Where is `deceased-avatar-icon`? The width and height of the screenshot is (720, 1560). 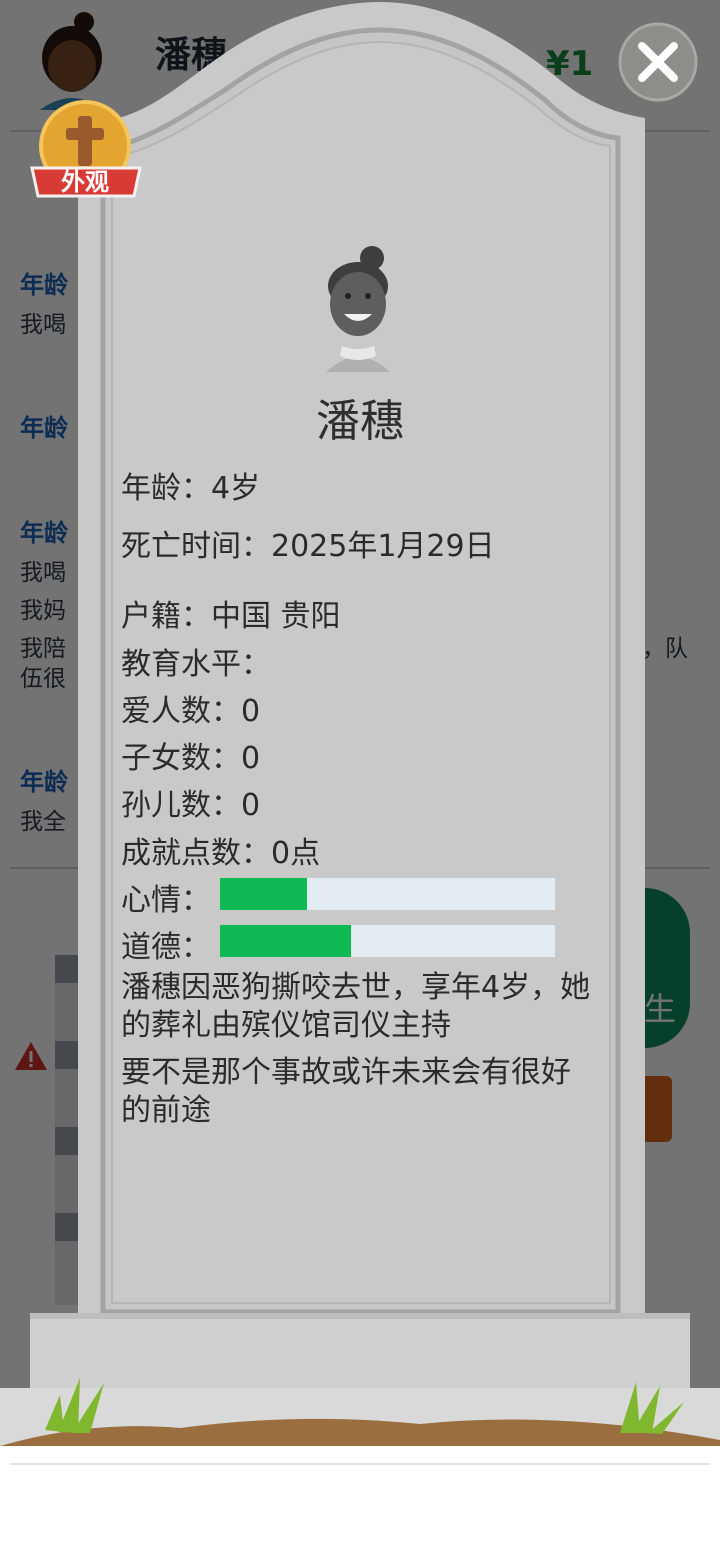 deceased-avatar-icon is located at coordinates (358, 309).